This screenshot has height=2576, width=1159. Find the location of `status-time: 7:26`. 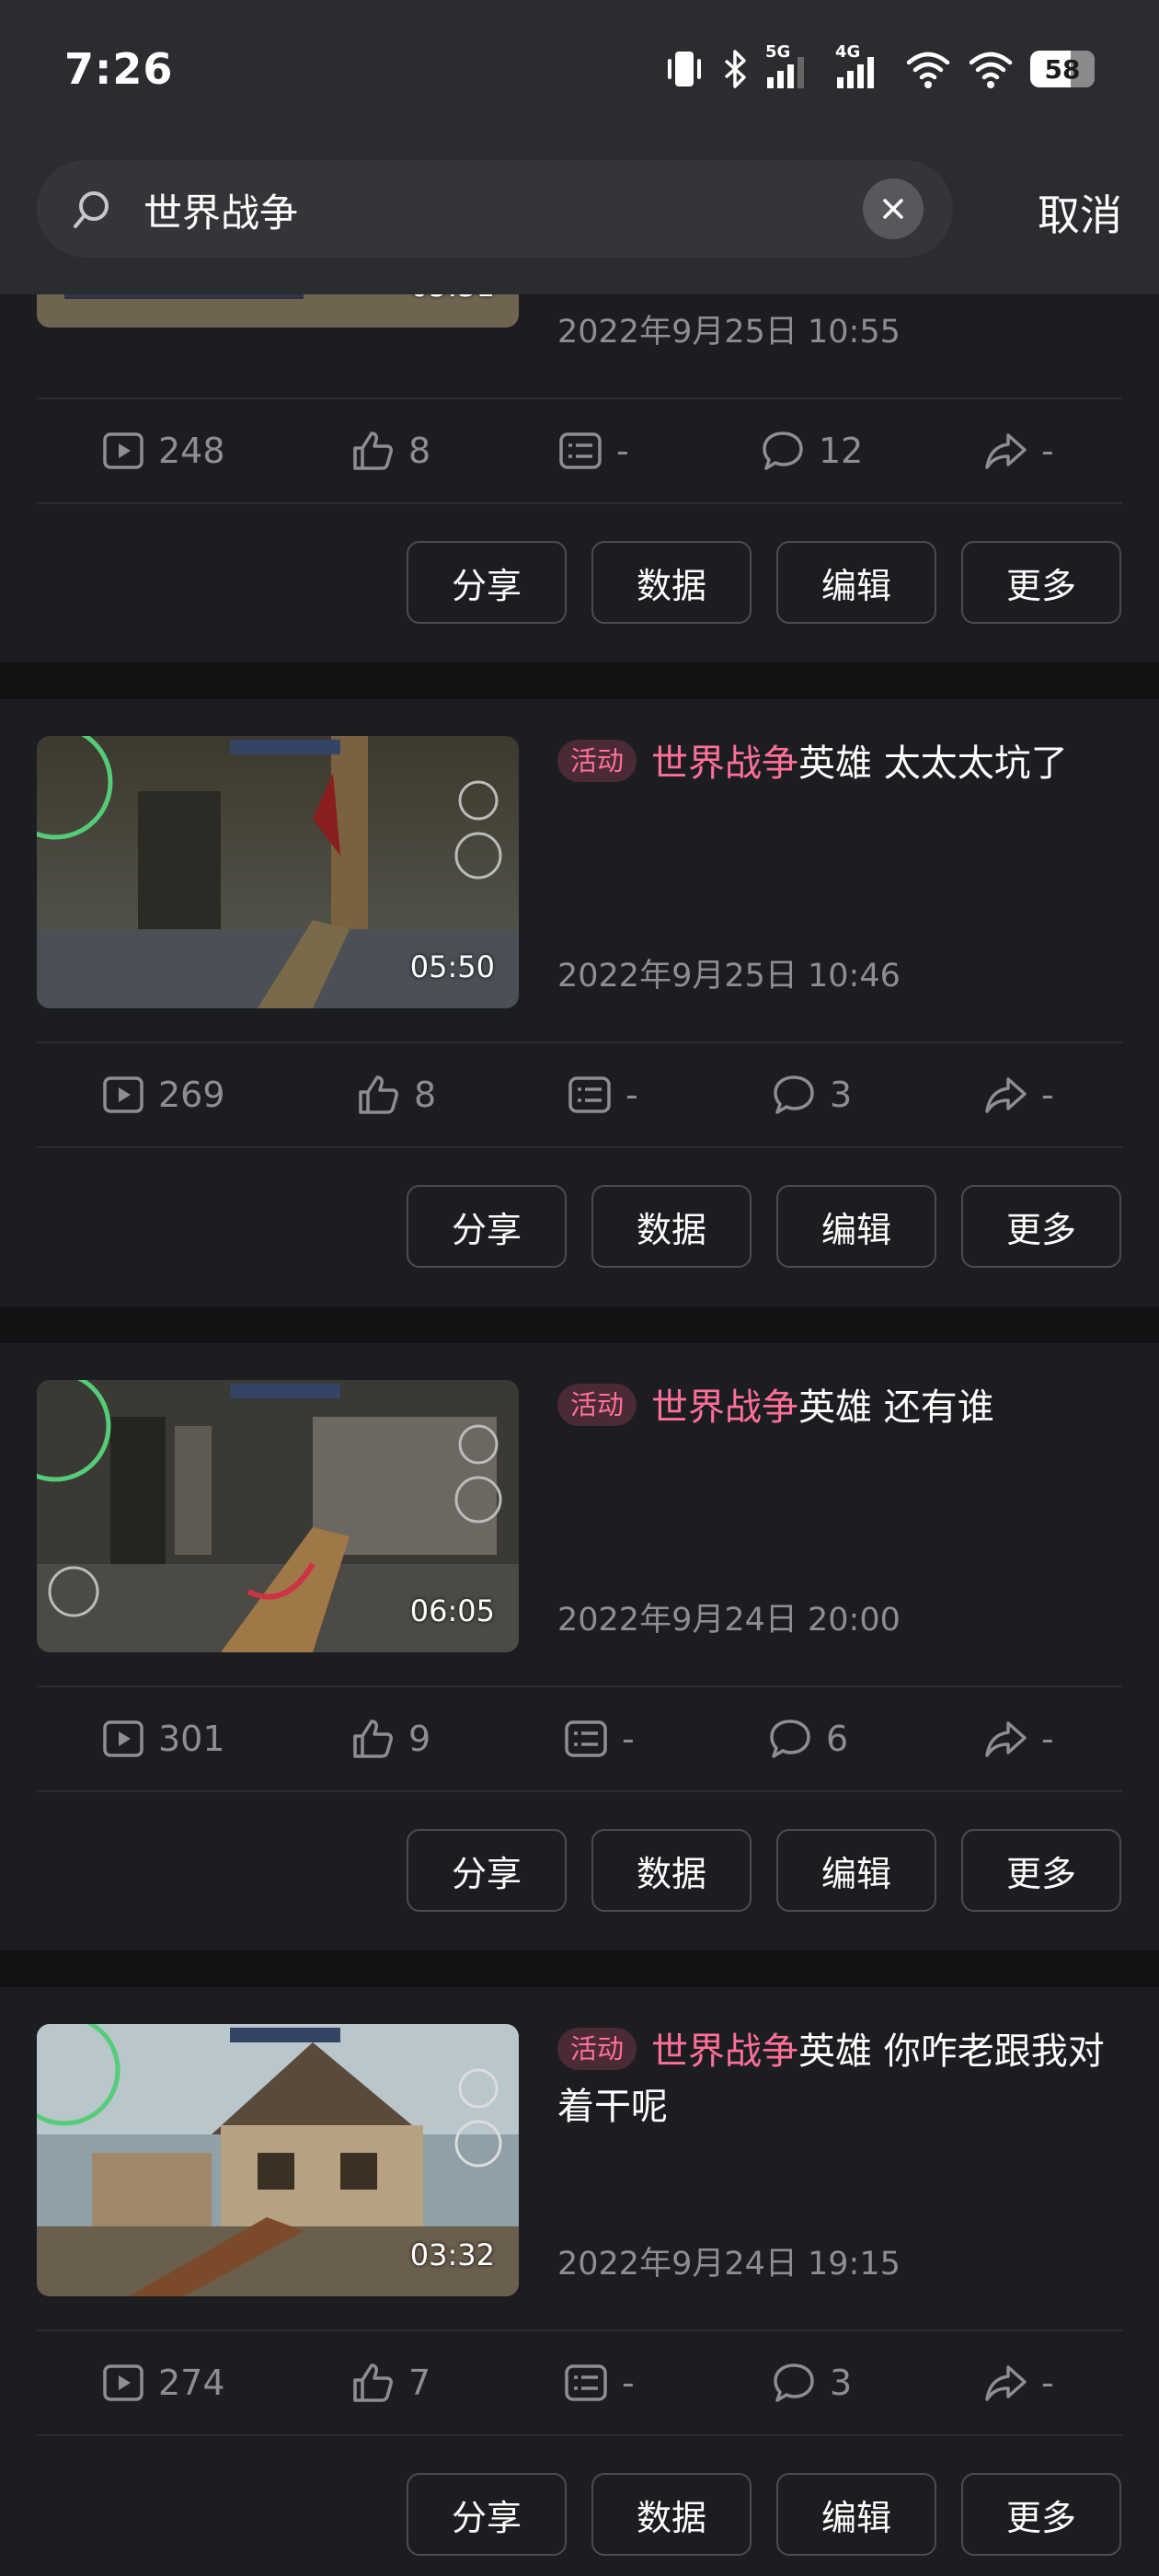

status-time: 7:26 is located at coordinates (119, 69).